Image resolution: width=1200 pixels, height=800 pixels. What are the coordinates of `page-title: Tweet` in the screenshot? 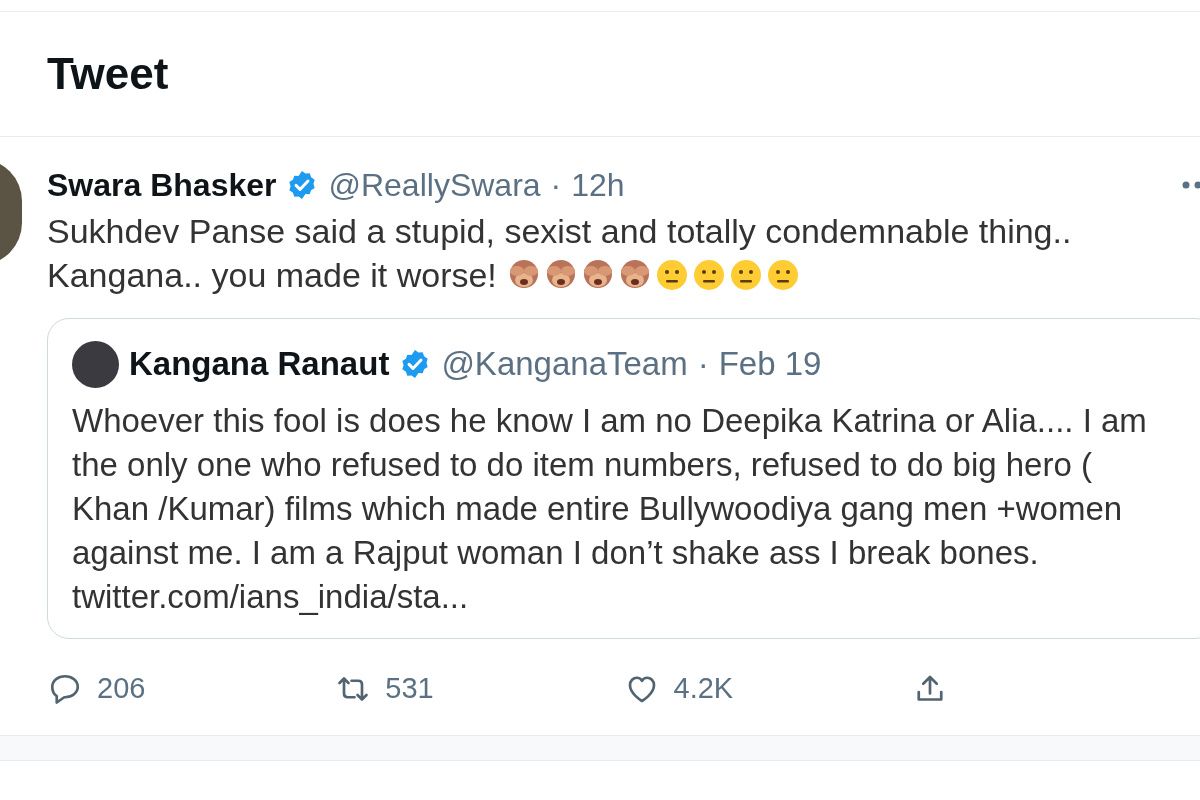 It's located at (108, 74).